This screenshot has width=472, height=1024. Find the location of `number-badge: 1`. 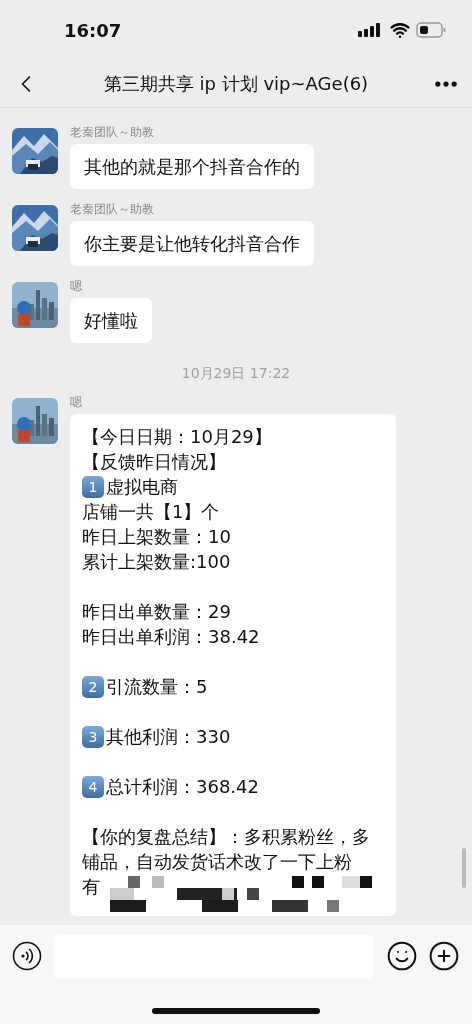

number-badge: 1 is located at coordinates (93, 486).